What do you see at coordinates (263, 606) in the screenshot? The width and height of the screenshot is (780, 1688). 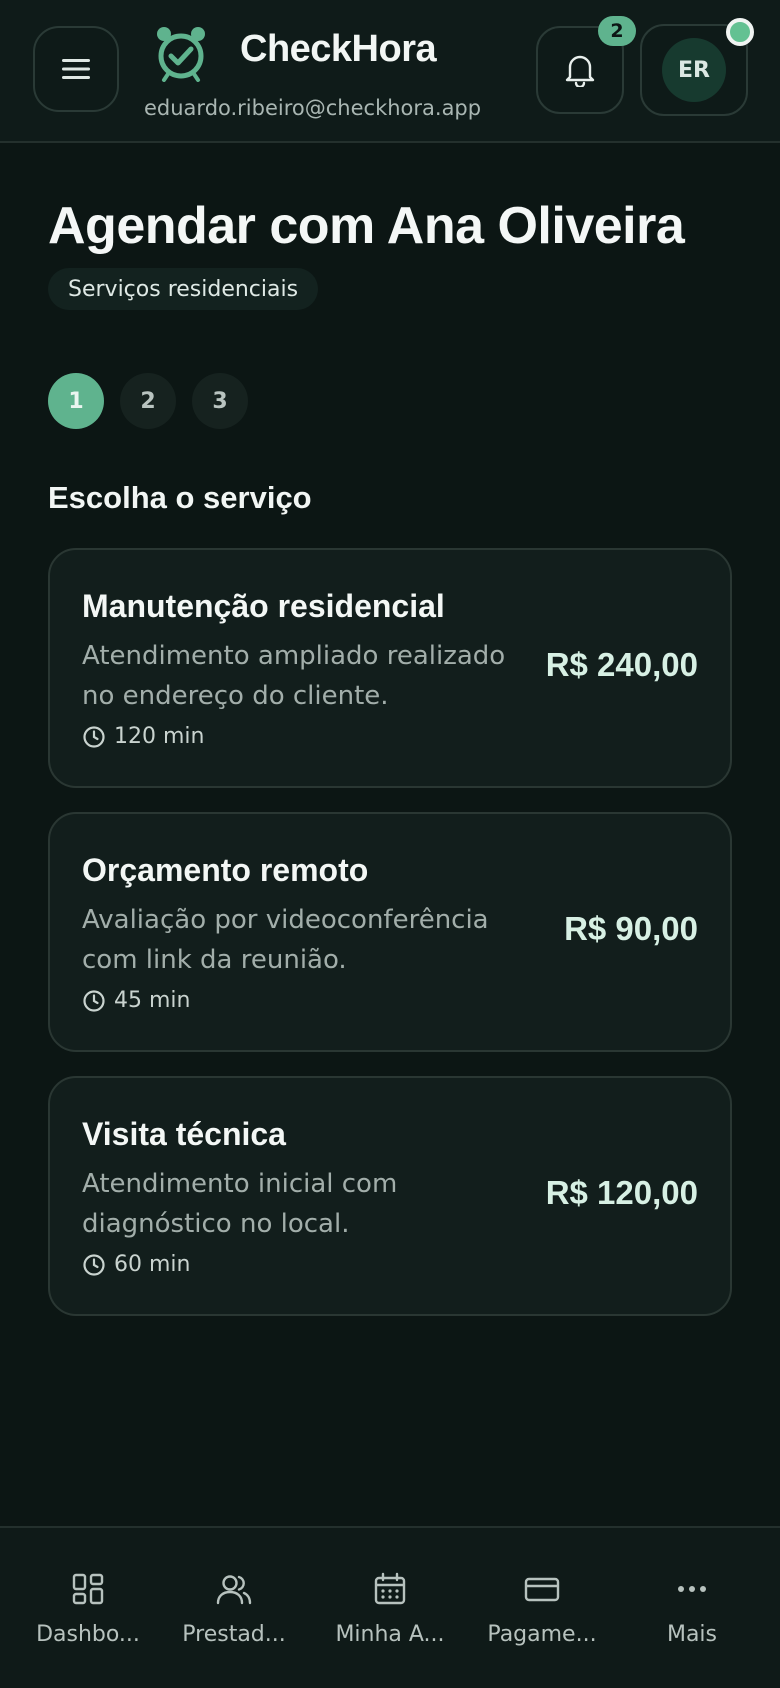 I see `service-name: Manutenção residencial` at bounding box center [263, 606].